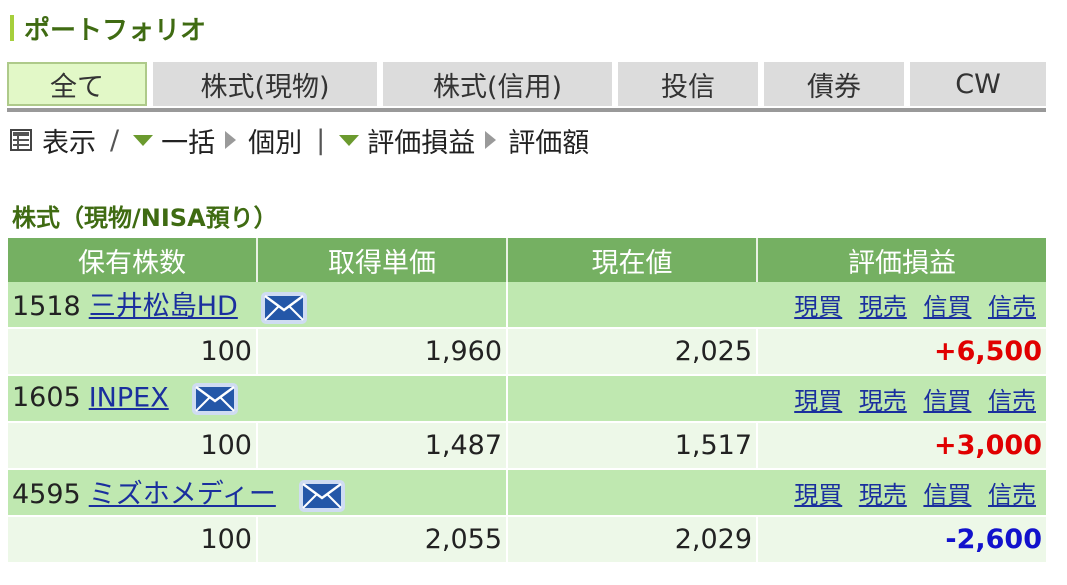 The height and width of the screenshot is (585, 1067). Describe the element at coordinates (69, 143) in the screenshot. I see `display-label: 表示` at that location.